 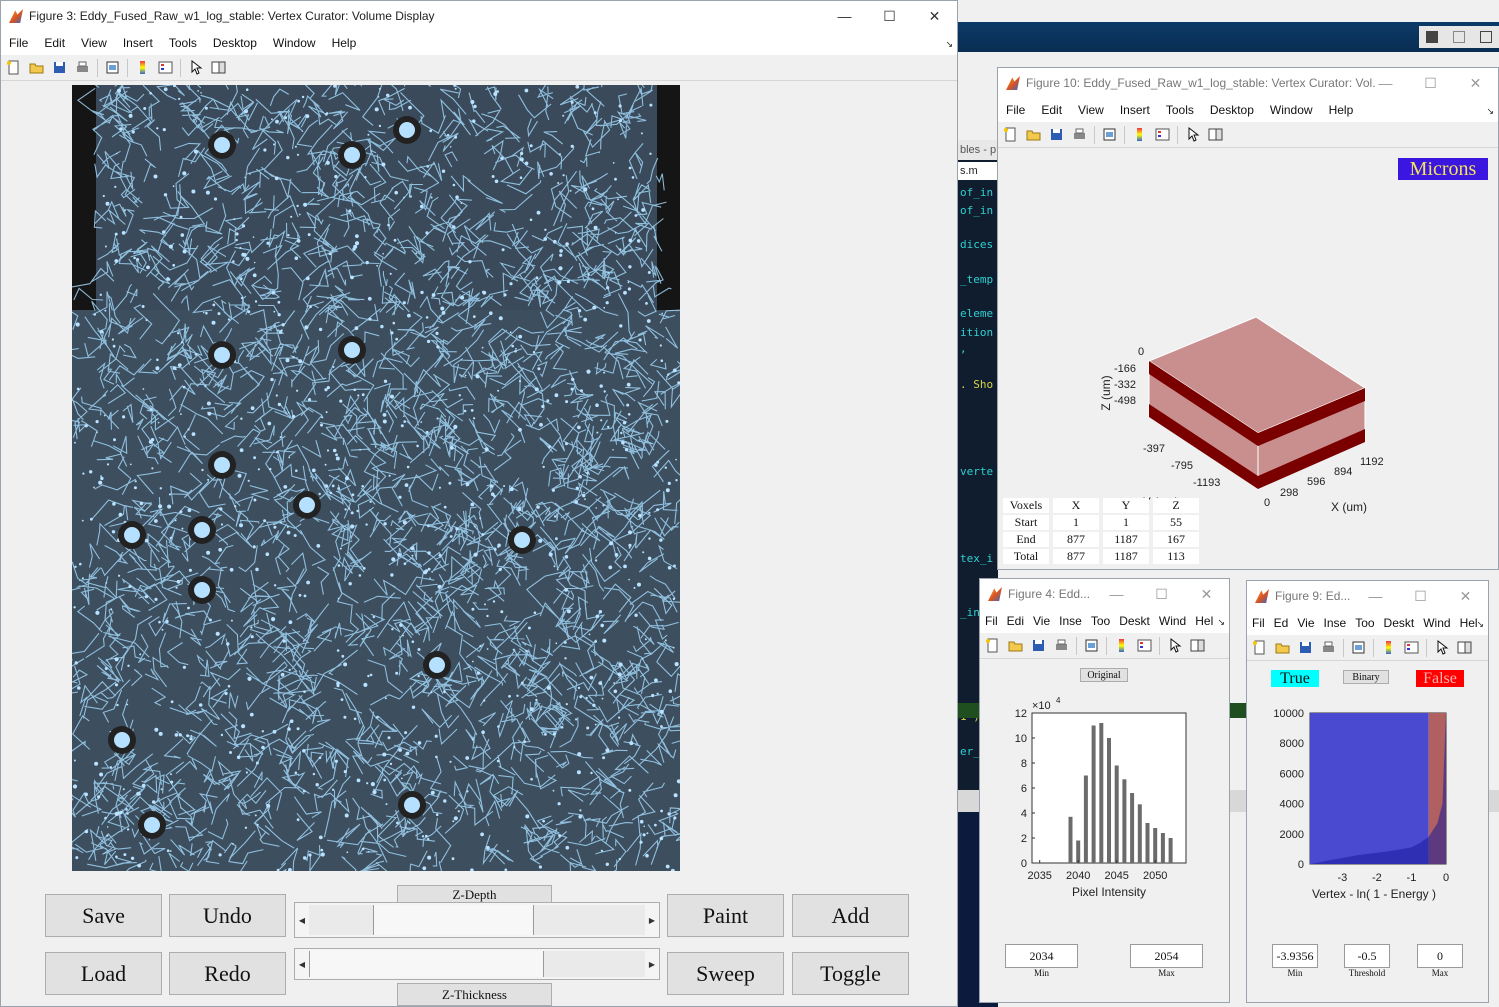 I want to click on copy-icon, so click(x=1485, y=37).